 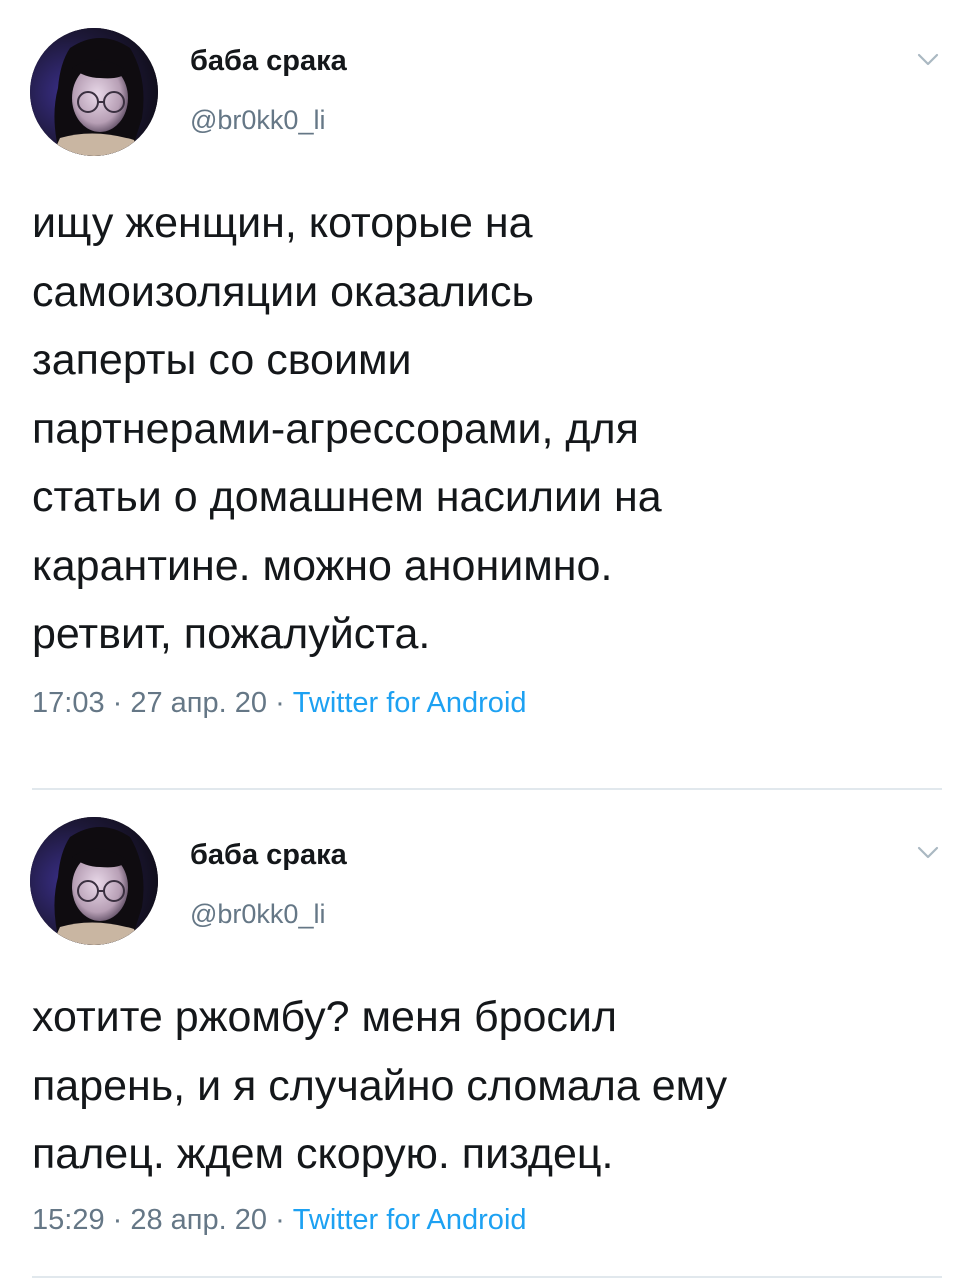 What do you see at coordinates (322, 565) in the screenshot?
I see `tweet-text-line: карантине. можно анонимно.` at bounding box center [322, 565].